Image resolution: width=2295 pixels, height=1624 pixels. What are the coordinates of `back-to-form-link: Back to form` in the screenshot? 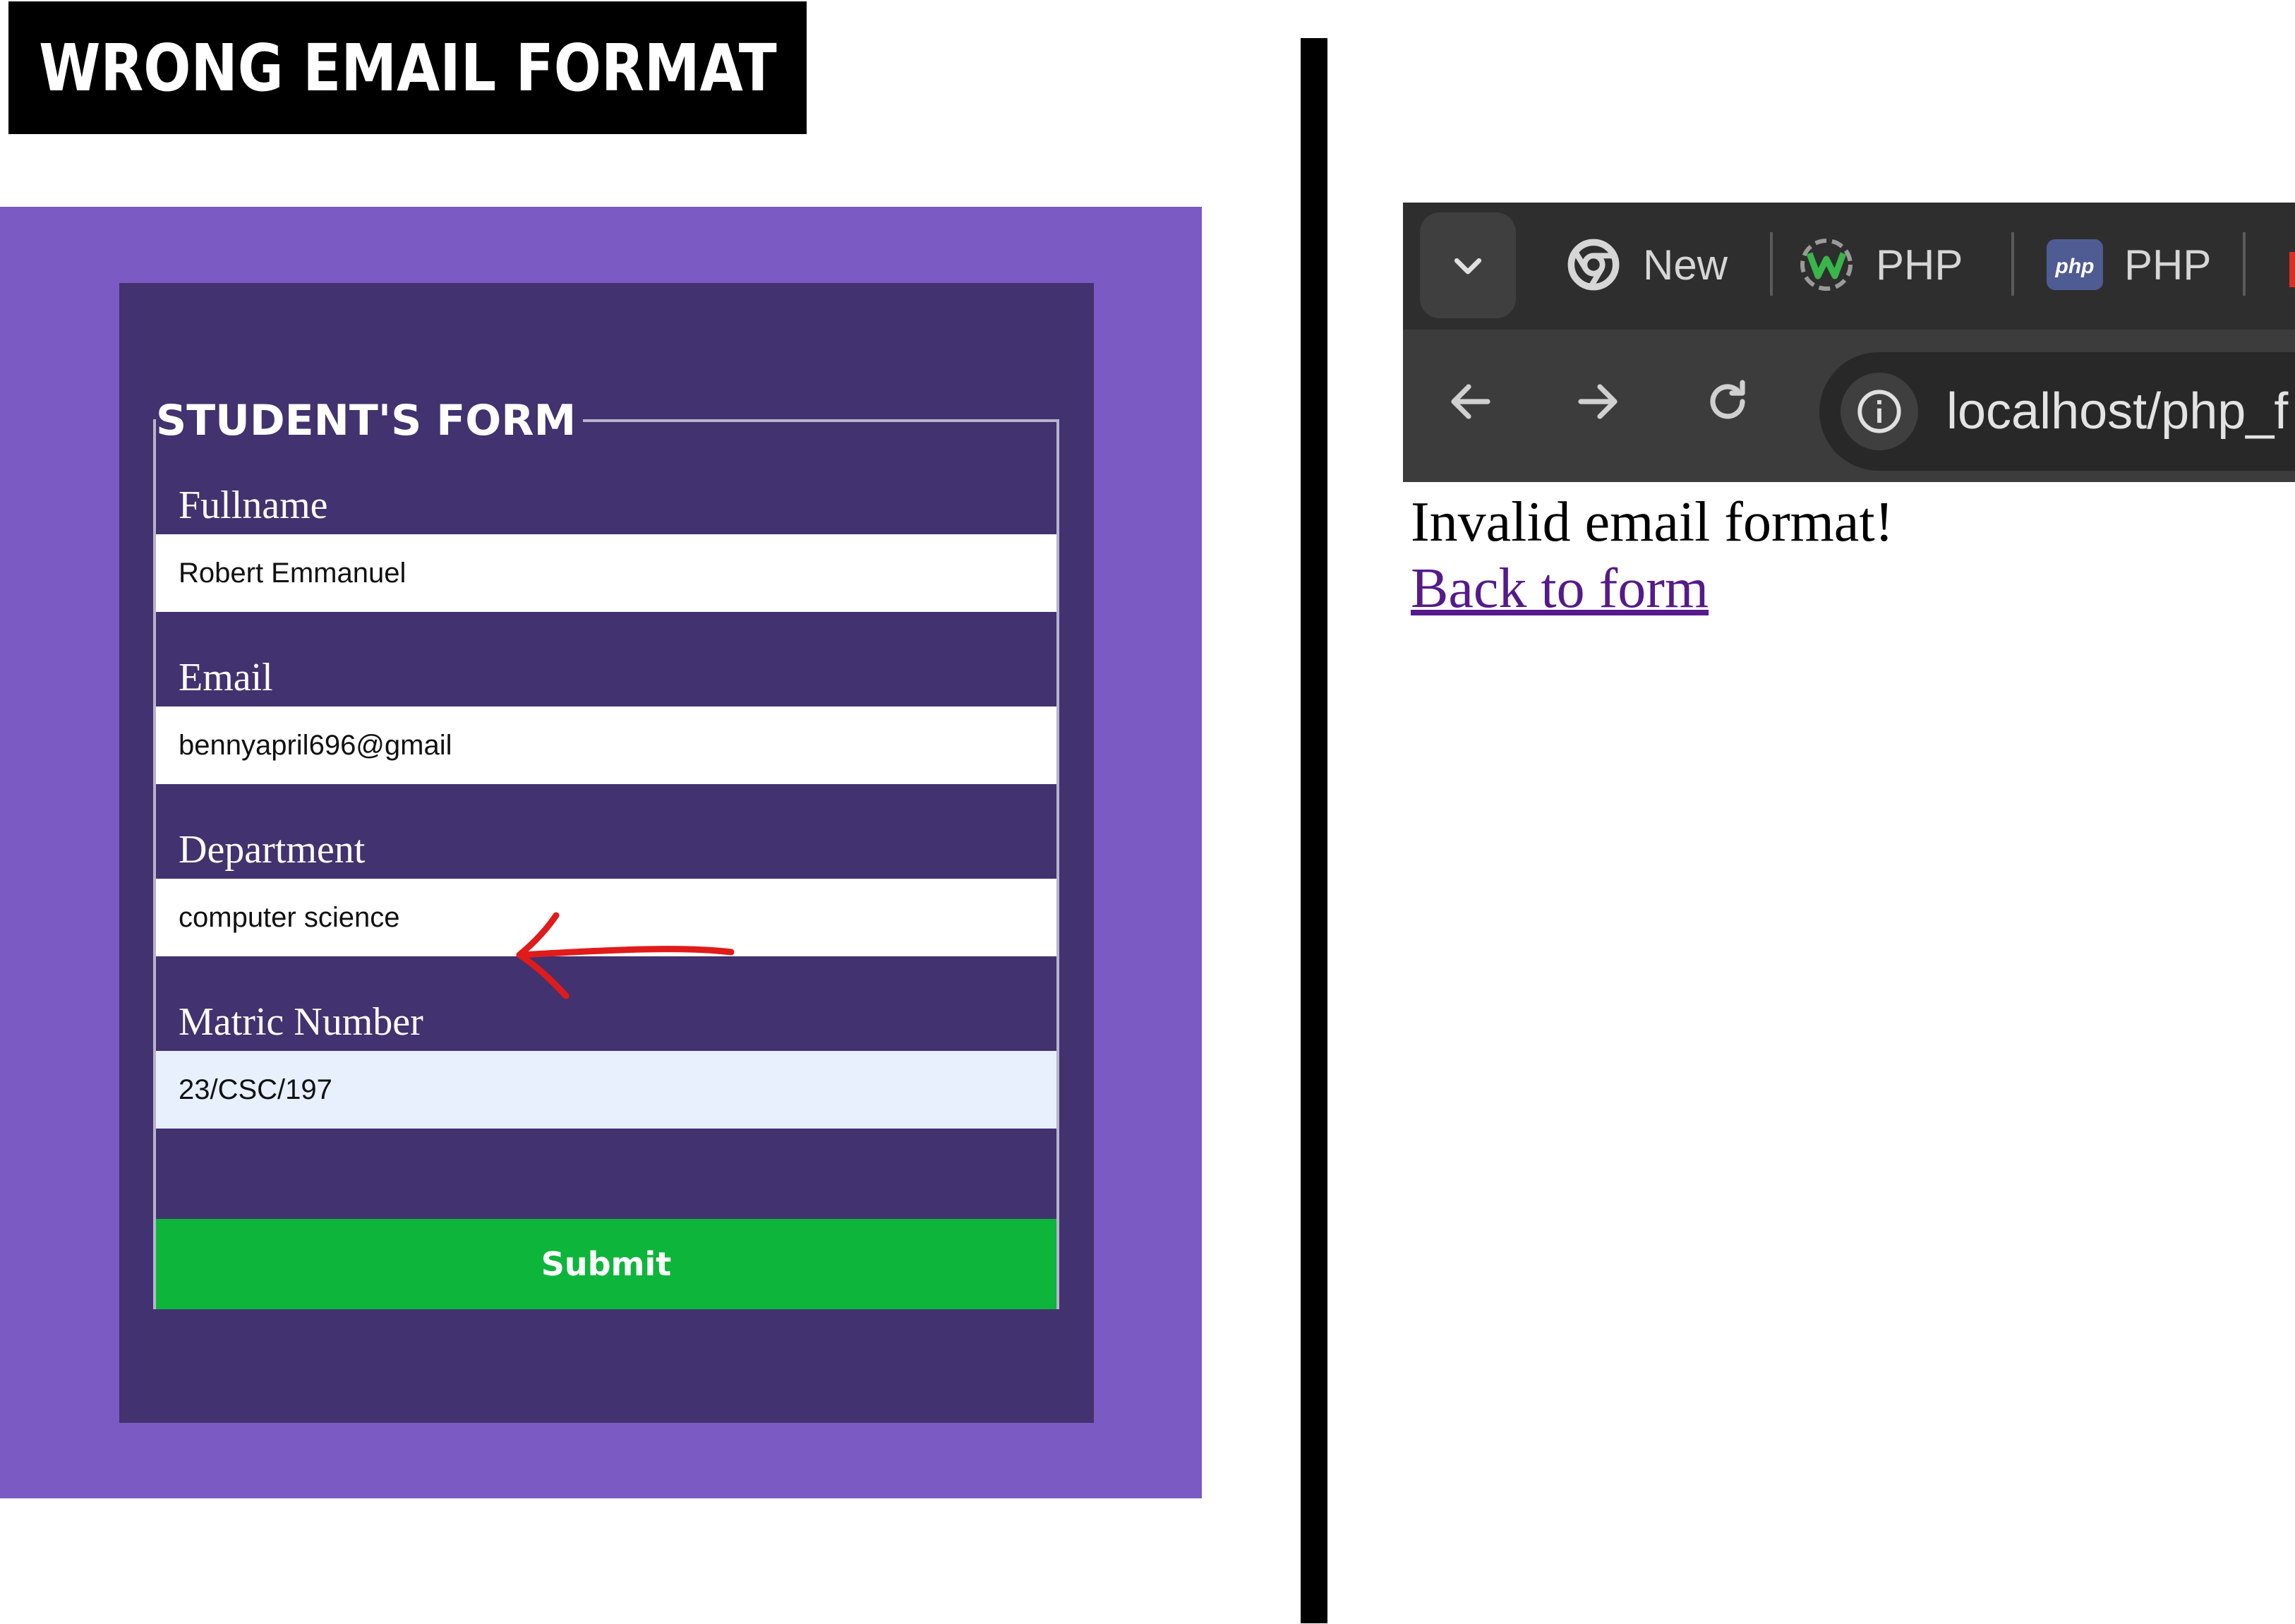 It's located at (1560, 588).